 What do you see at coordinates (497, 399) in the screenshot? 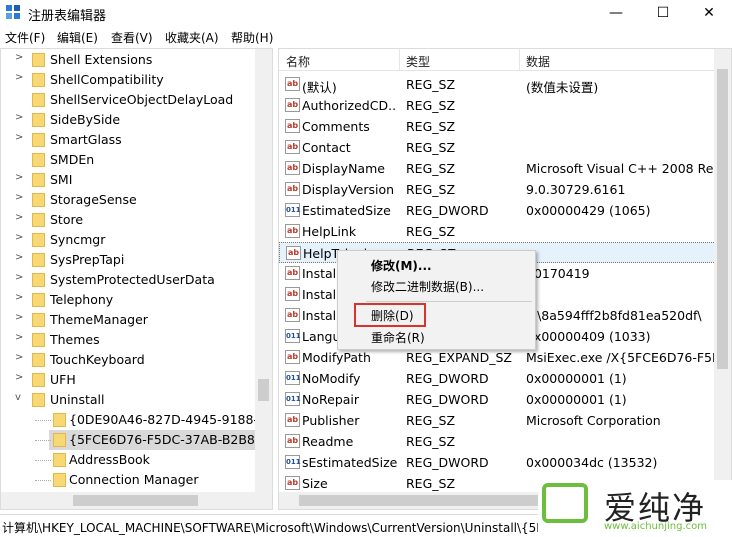
I see `value-row: 011 NoRepair REG_DWORD 0x00000001 (1)` at bounding box center [497, 399].